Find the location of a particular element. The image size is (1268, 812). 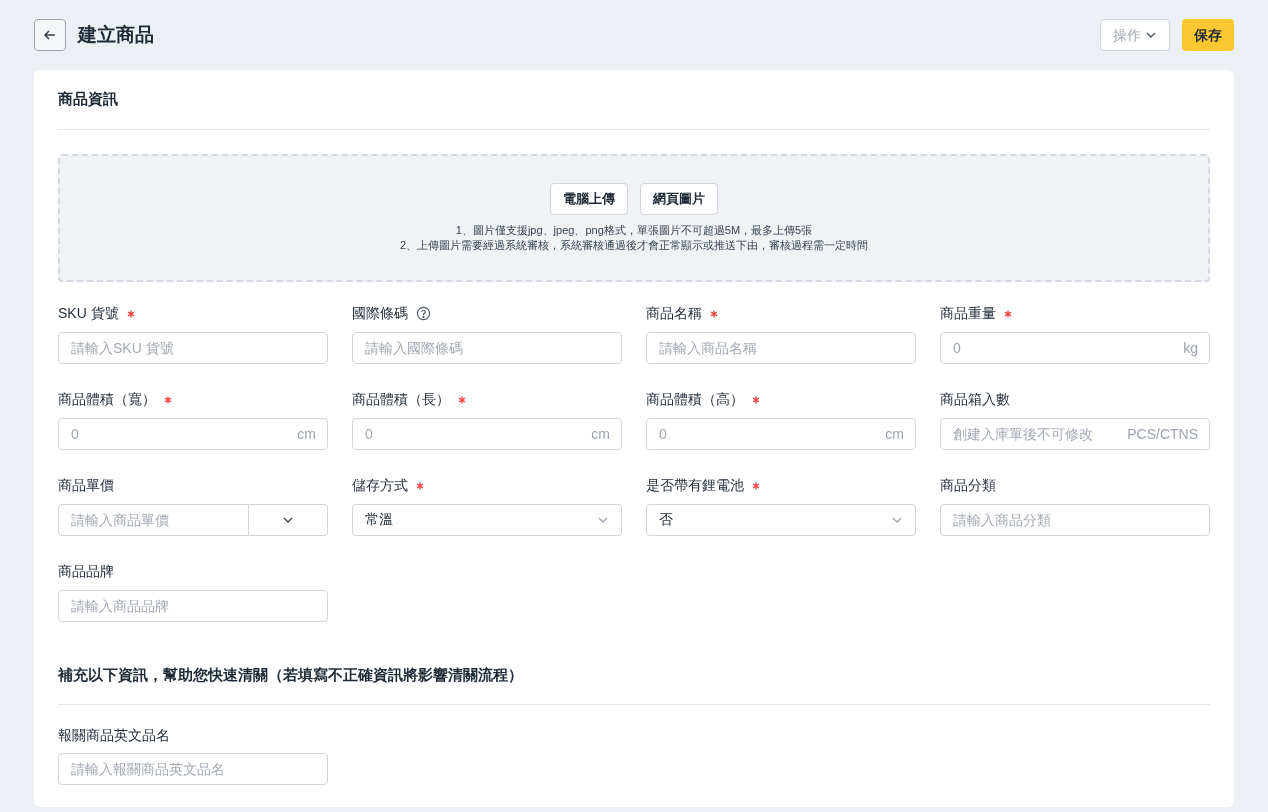

unit-label: kg is located at coordinates (1190, 348).